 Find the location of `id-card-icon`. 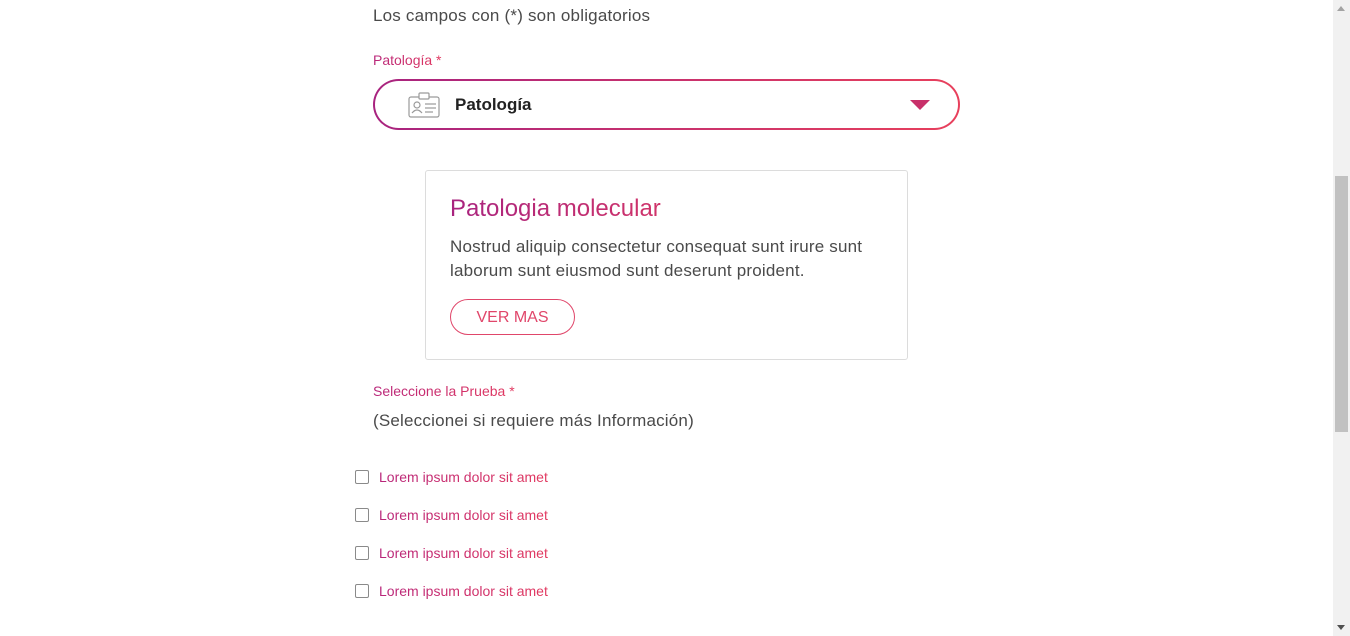

id-card-icon is located at coordinates (424, 105).